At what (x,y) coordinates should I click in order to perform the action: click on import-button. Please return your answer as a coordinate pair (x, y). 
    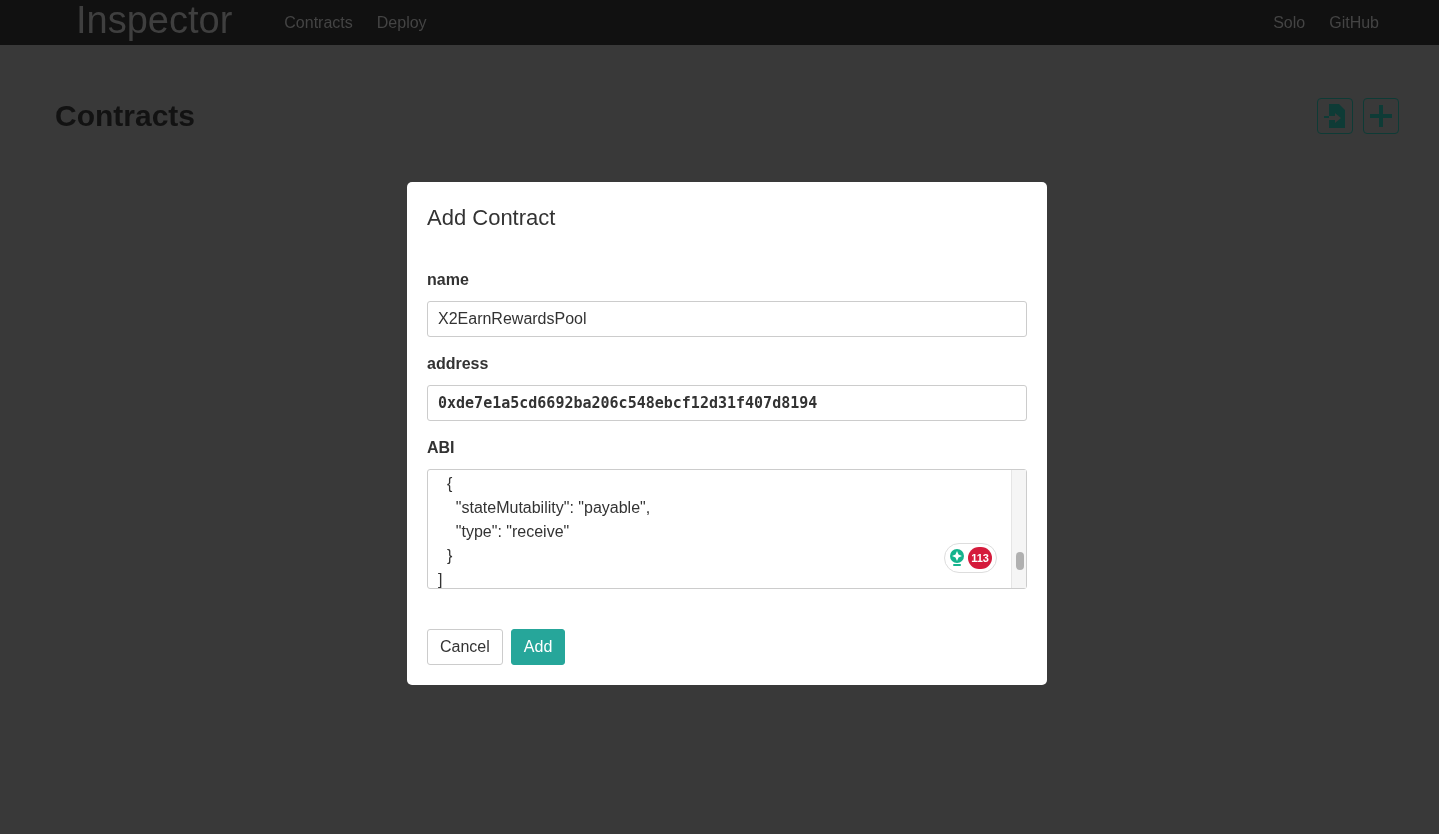
    Looking at the image, I should click on (1335, 115).